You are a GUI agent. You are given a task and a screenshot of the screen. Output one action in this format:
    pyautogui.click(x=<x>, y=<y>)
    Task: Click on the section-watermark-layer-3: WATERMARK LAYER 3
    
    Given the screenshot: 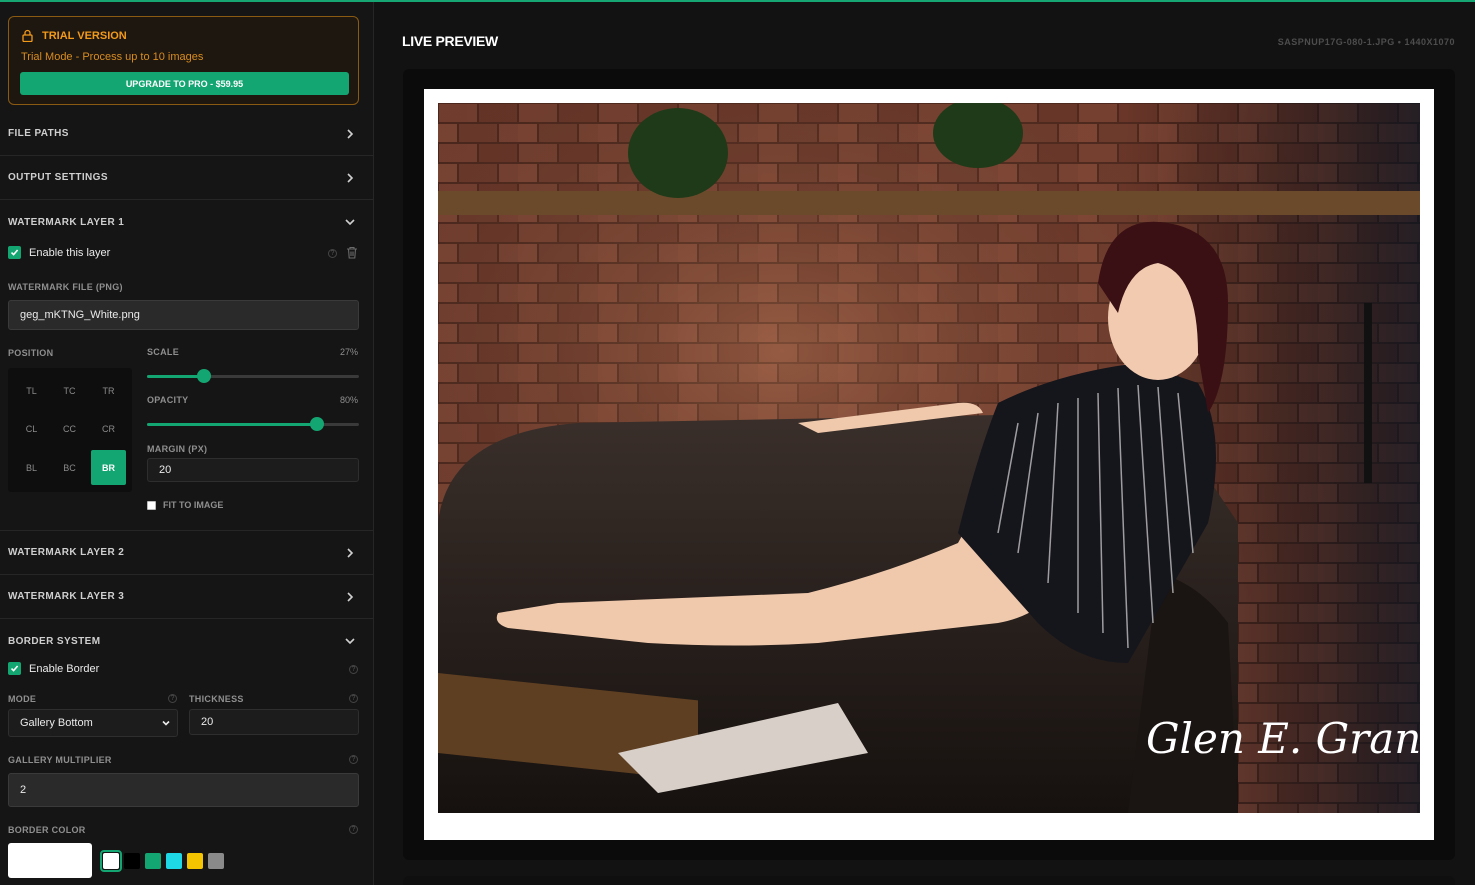 What is the action you would take?
    pyautogui.click(x=186, y=597)
    